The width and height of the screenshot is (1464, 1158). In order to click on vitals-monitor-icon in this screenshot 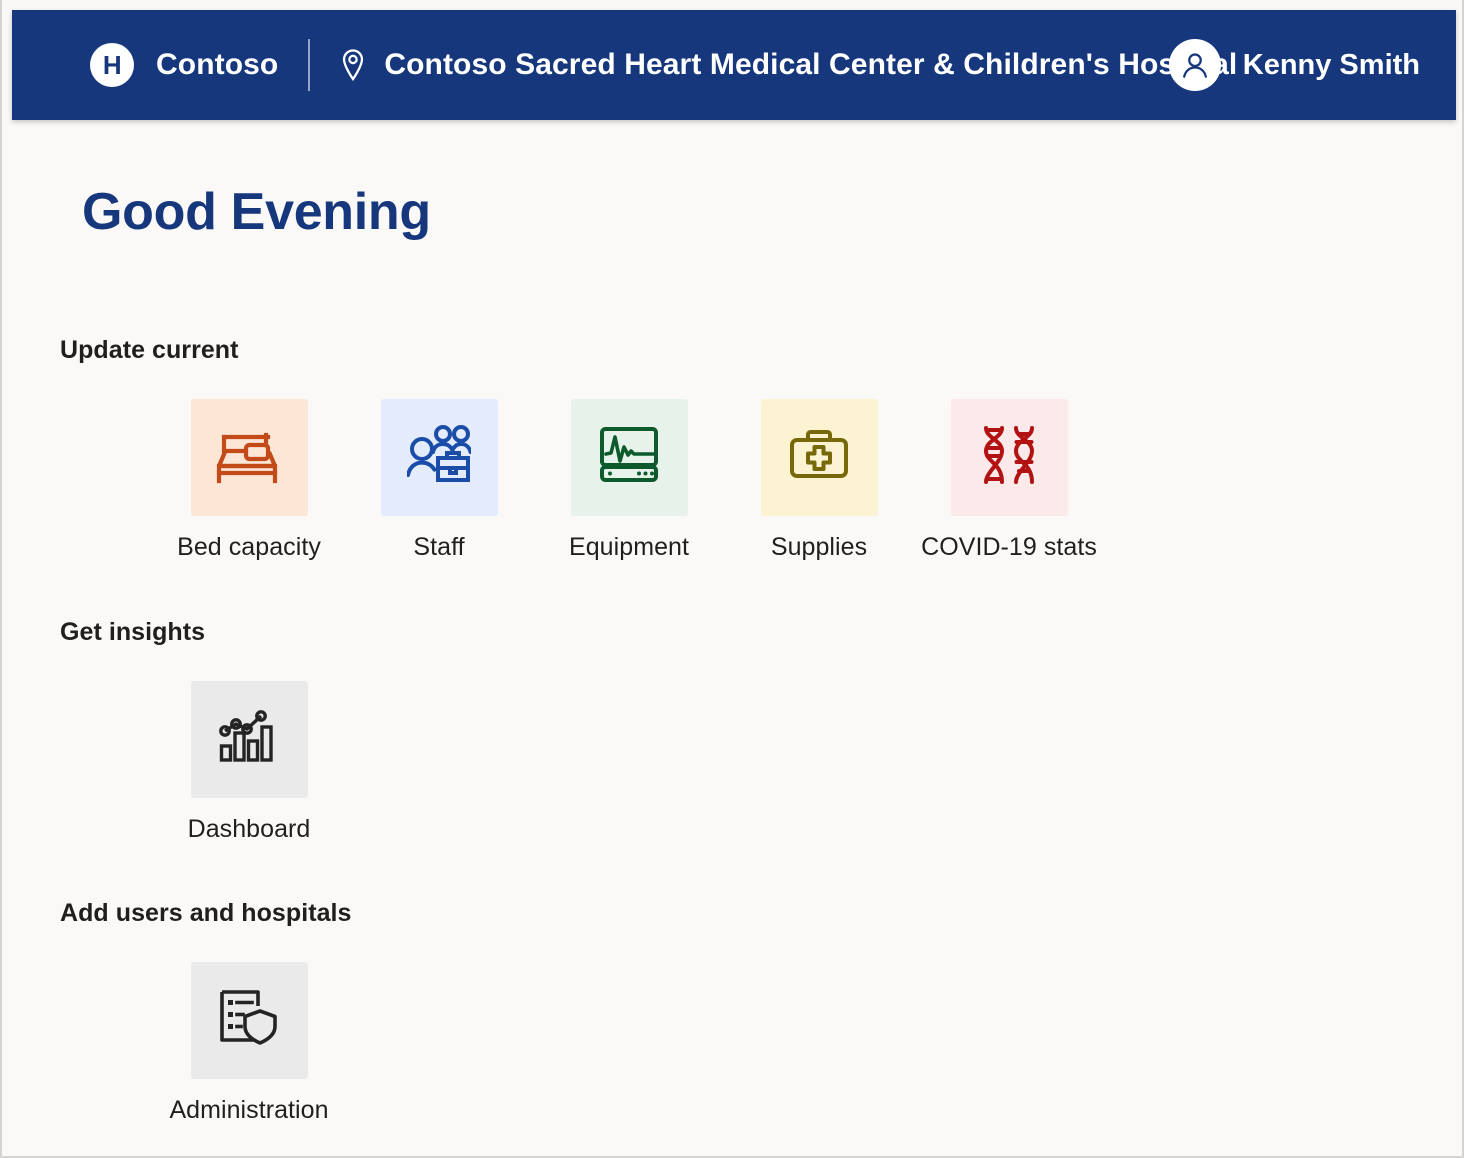, I will do `click(629, 457)`.